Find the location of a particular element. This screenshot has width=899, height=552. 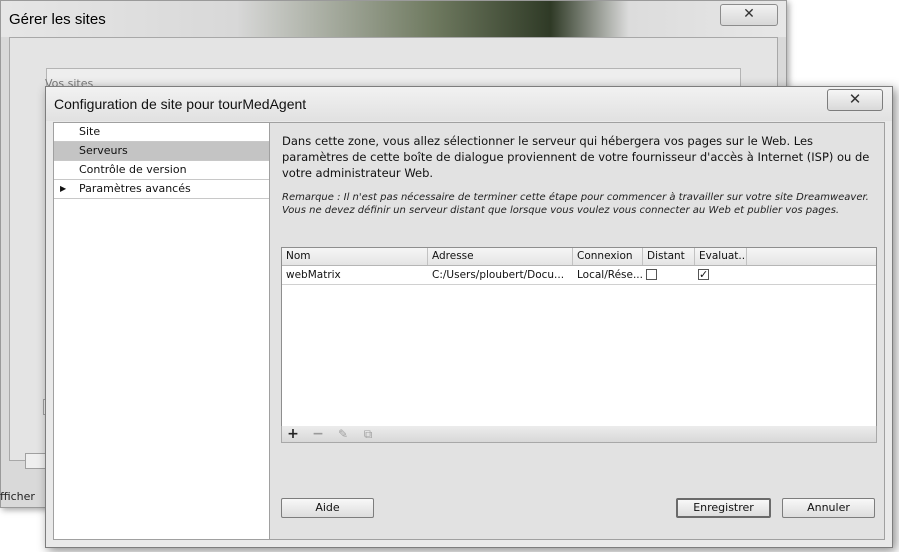

column-header-adresse: Adresse is located at coordinates (500, 256).